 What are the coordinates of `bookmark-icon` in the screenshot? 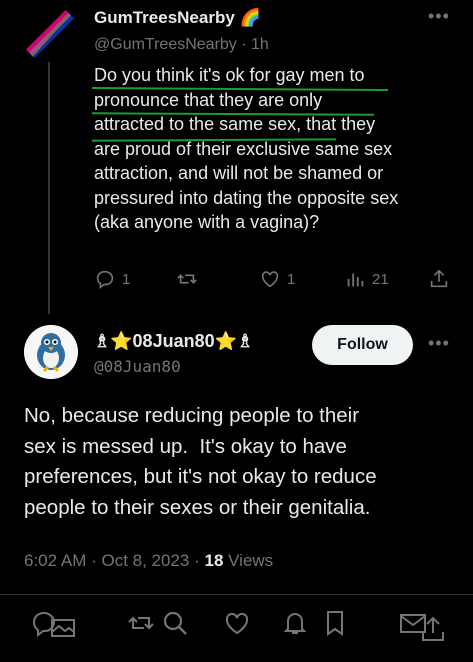 It's located at (335, 623).